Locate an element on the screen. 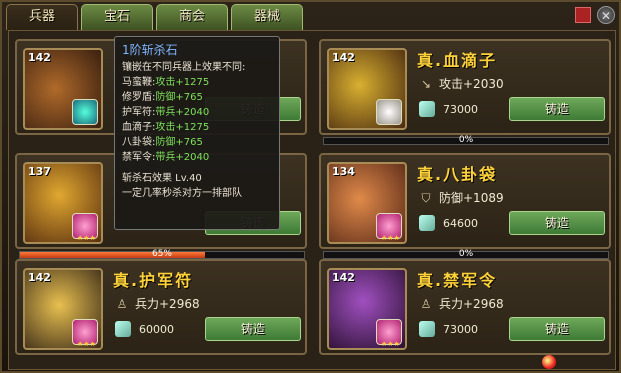 The image size is (621, 373). forge-cost: 64600 is located at coordinates (448, 223).